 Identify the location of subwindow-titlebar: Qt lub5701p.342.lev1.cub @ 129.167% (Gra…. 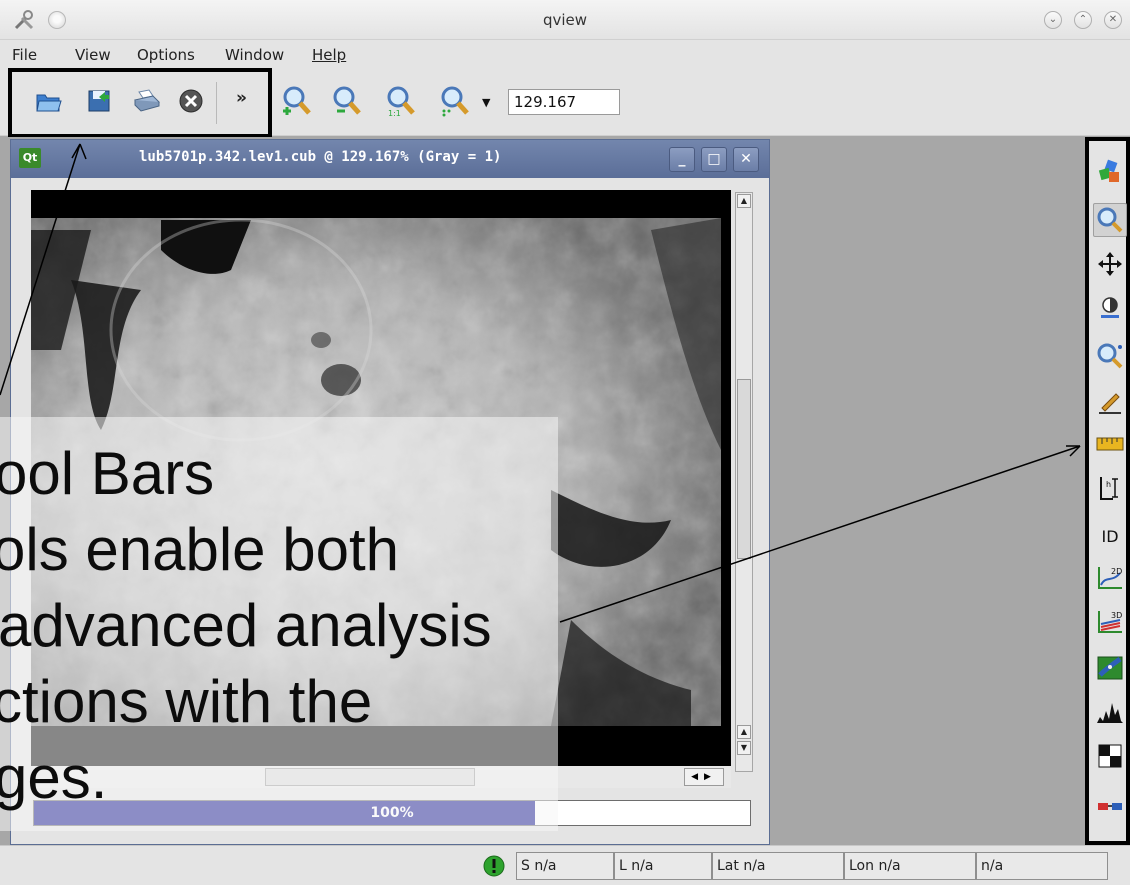
(390, 159).